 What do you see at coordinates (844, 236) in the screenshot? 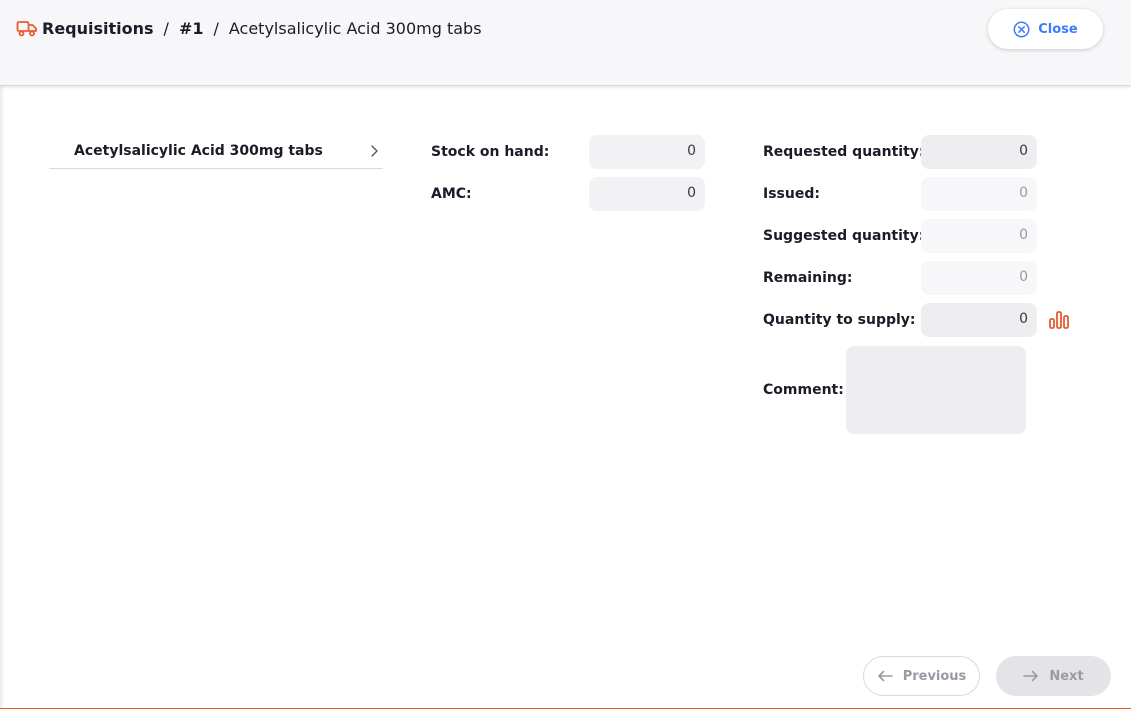
I see `suggested-quantity-label: Suggested quantity:` at bounding box center [844, 236].